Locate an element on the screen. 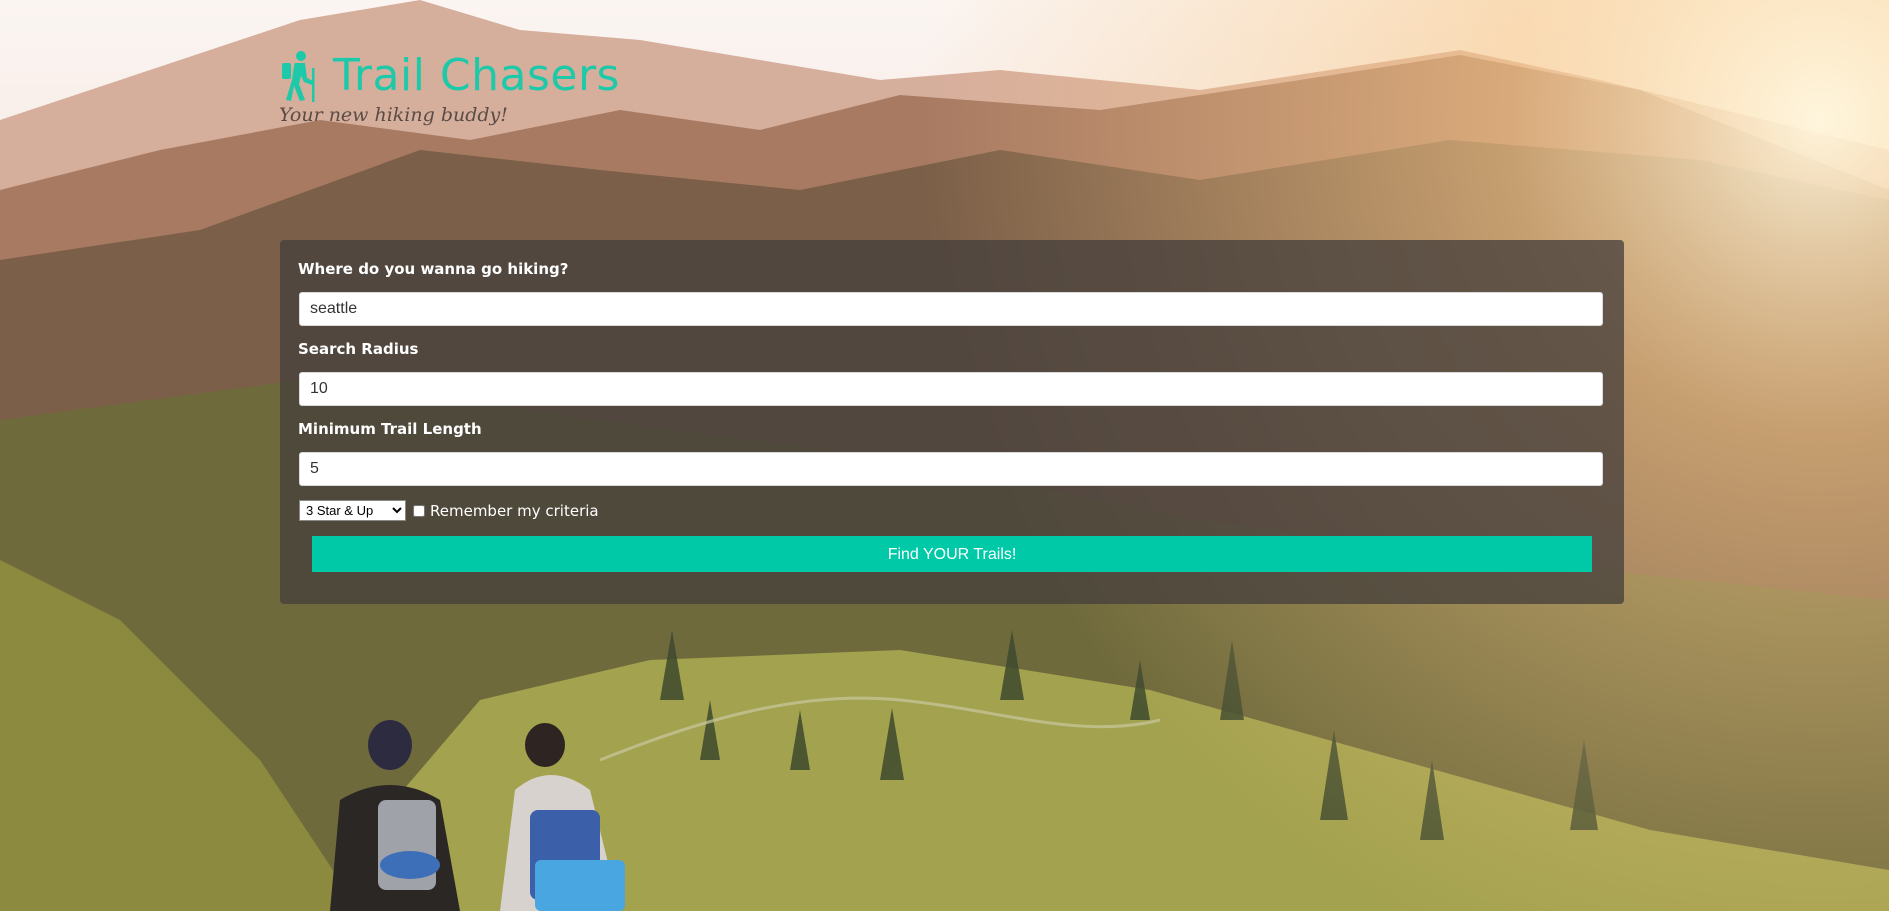  radius-input: 10 is located at coordinates (951, 389).